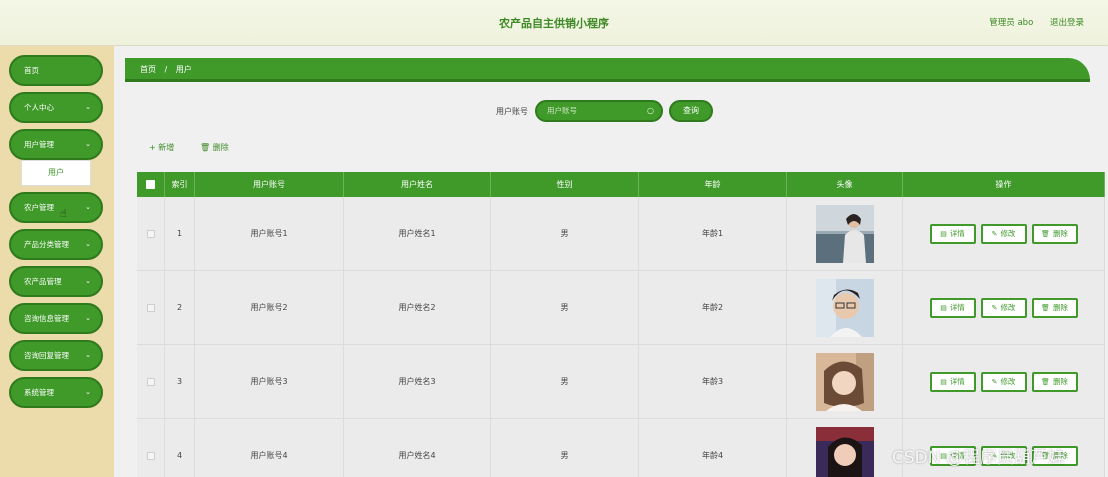 The height and width of the screenshot is (477, 1108). Describe the element at coordinates (180, 381) in the screenshot. I see `index-cell: 3` at that location.